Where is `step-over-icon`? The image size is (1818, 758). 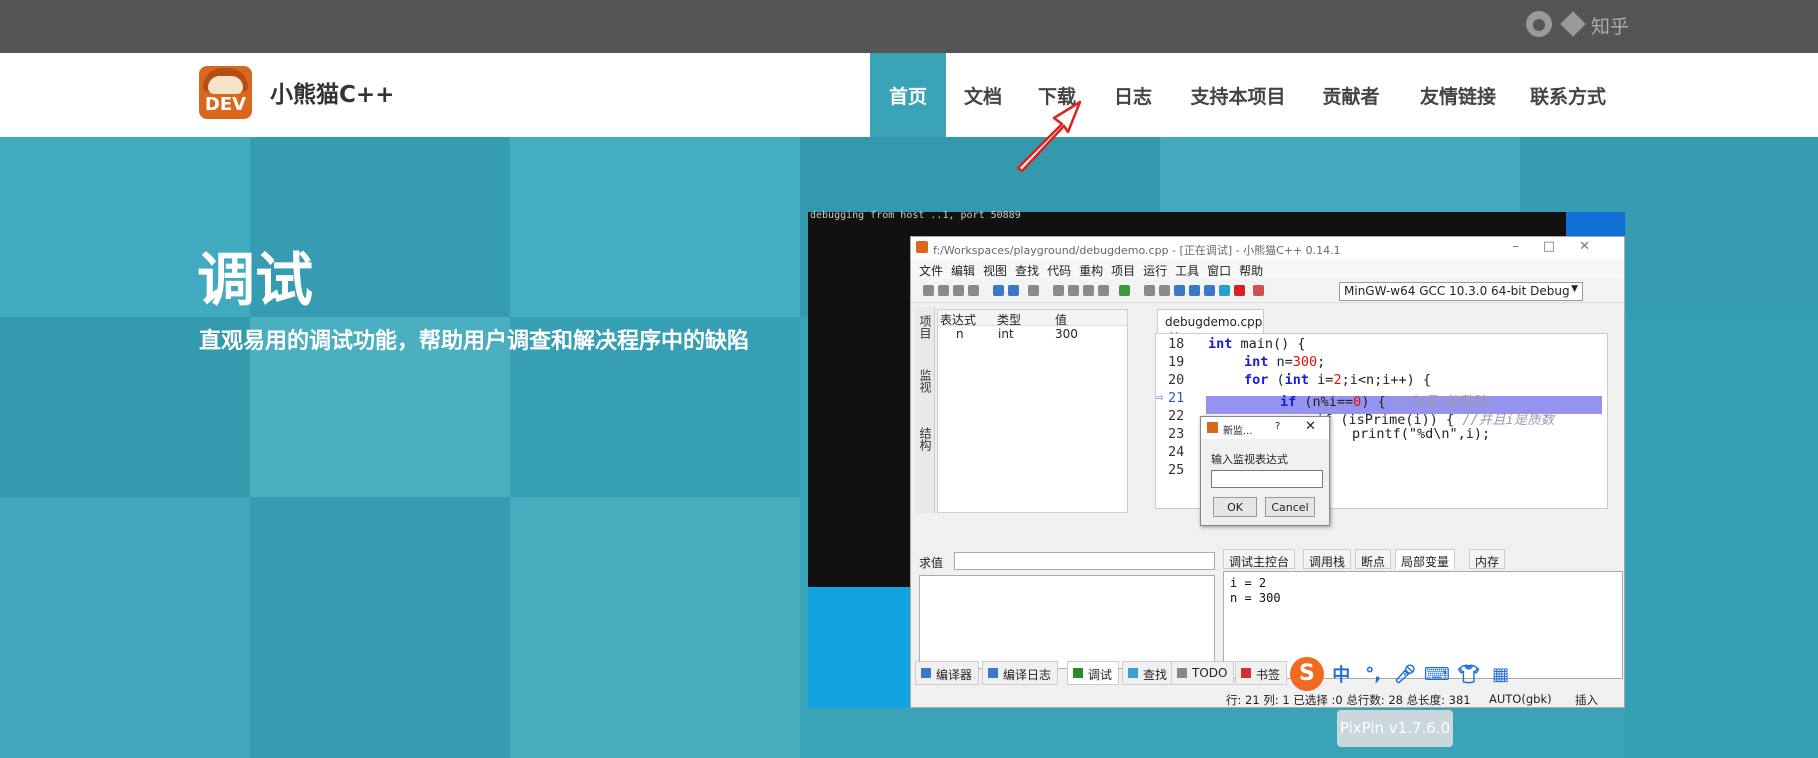 step-over-icon is located at coordinates (1149, 290).